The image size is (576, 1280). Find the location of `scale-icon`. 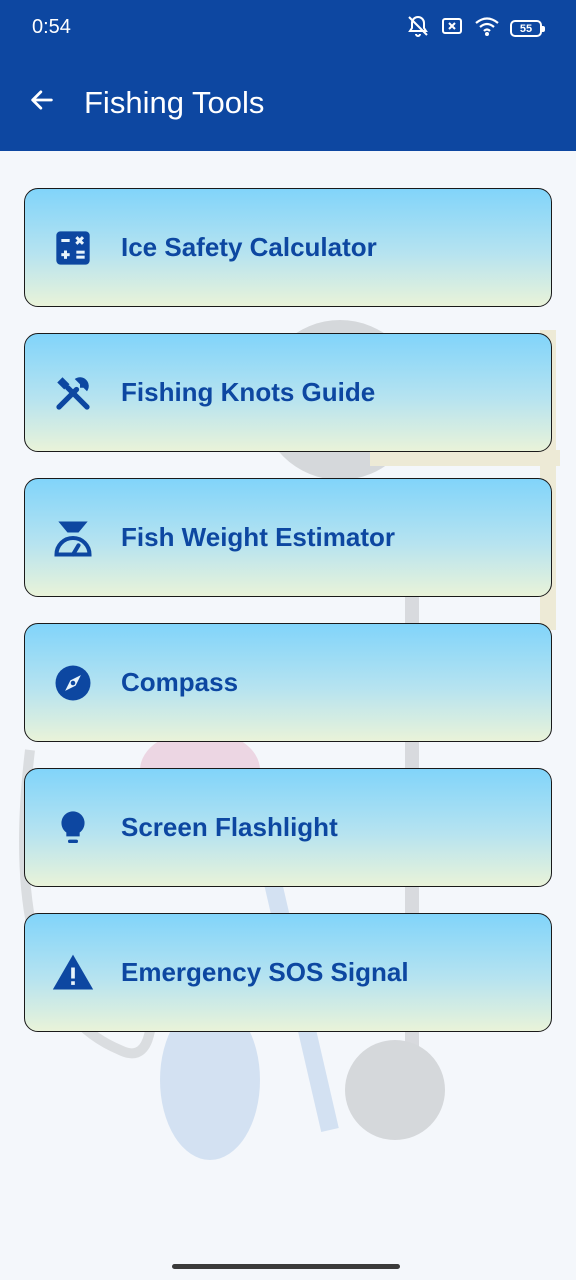

scale-icon is located at coordinates (73, 538).